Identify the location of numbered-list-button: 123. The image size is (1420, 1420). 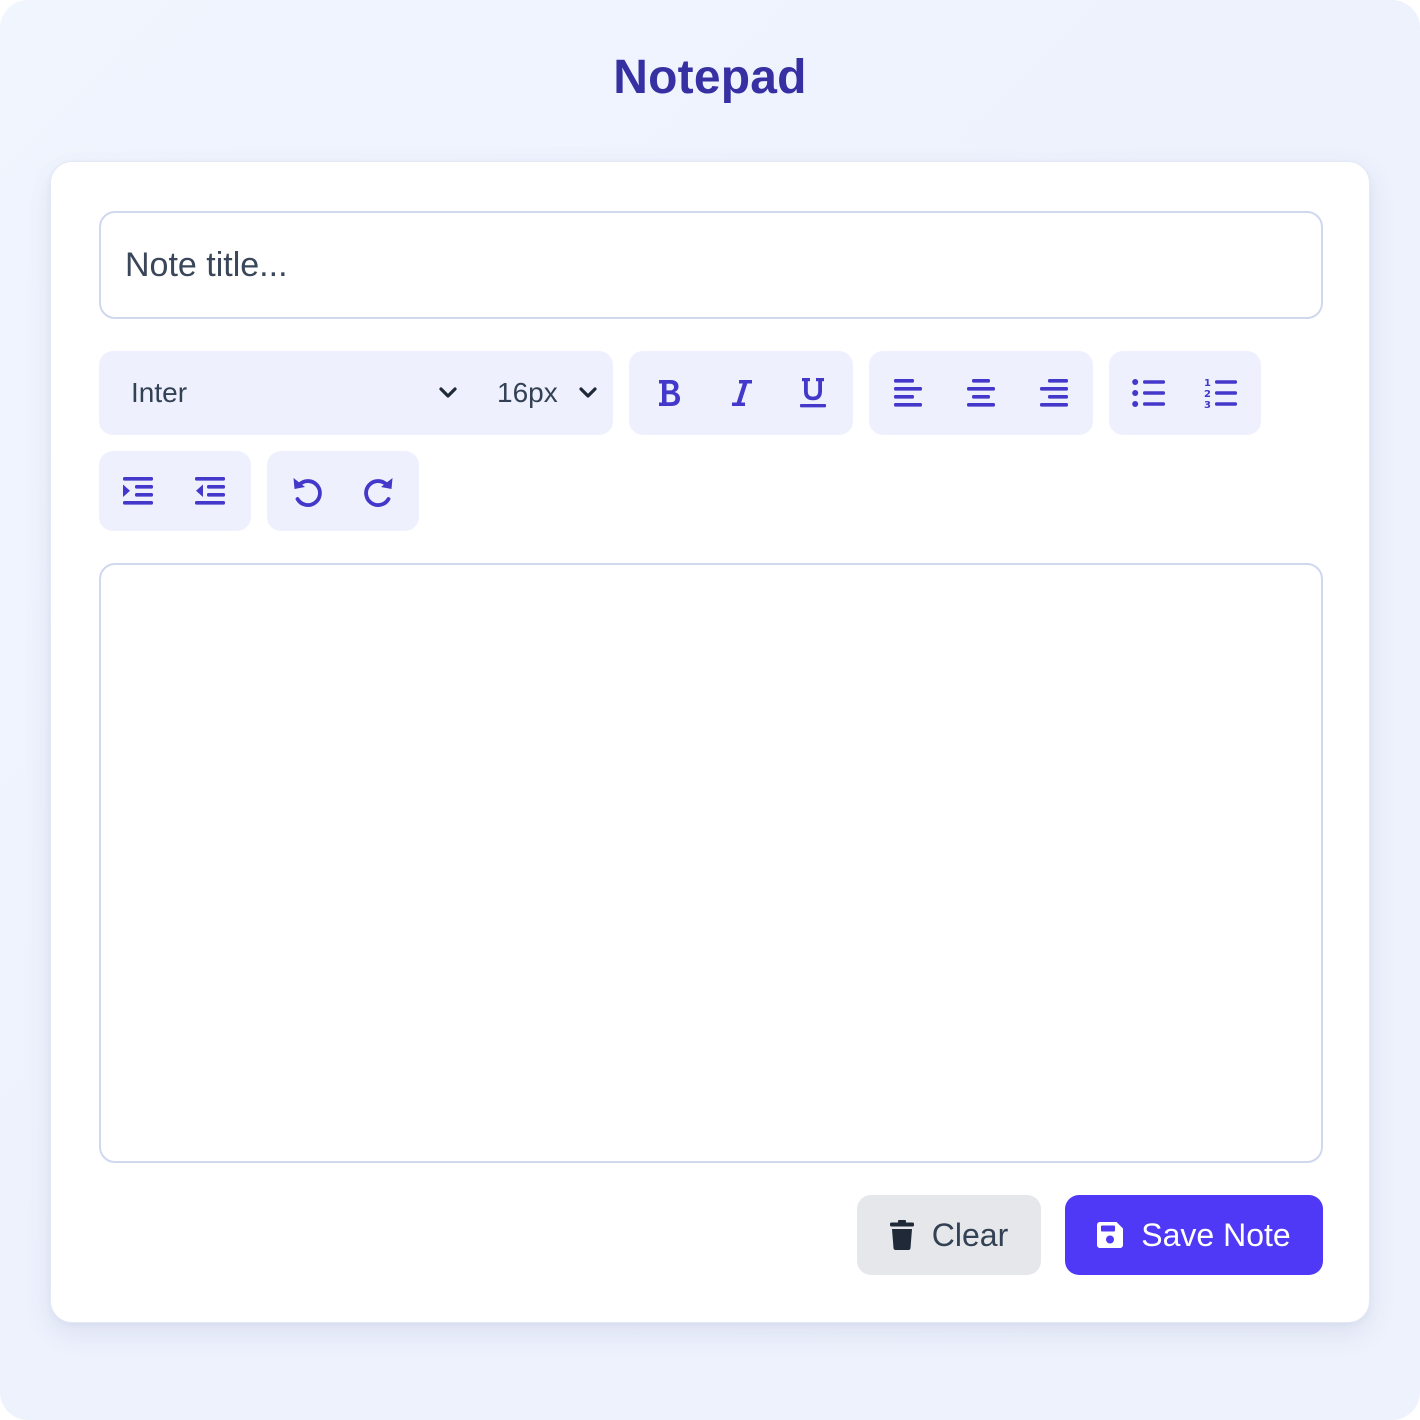
(1221, 393).